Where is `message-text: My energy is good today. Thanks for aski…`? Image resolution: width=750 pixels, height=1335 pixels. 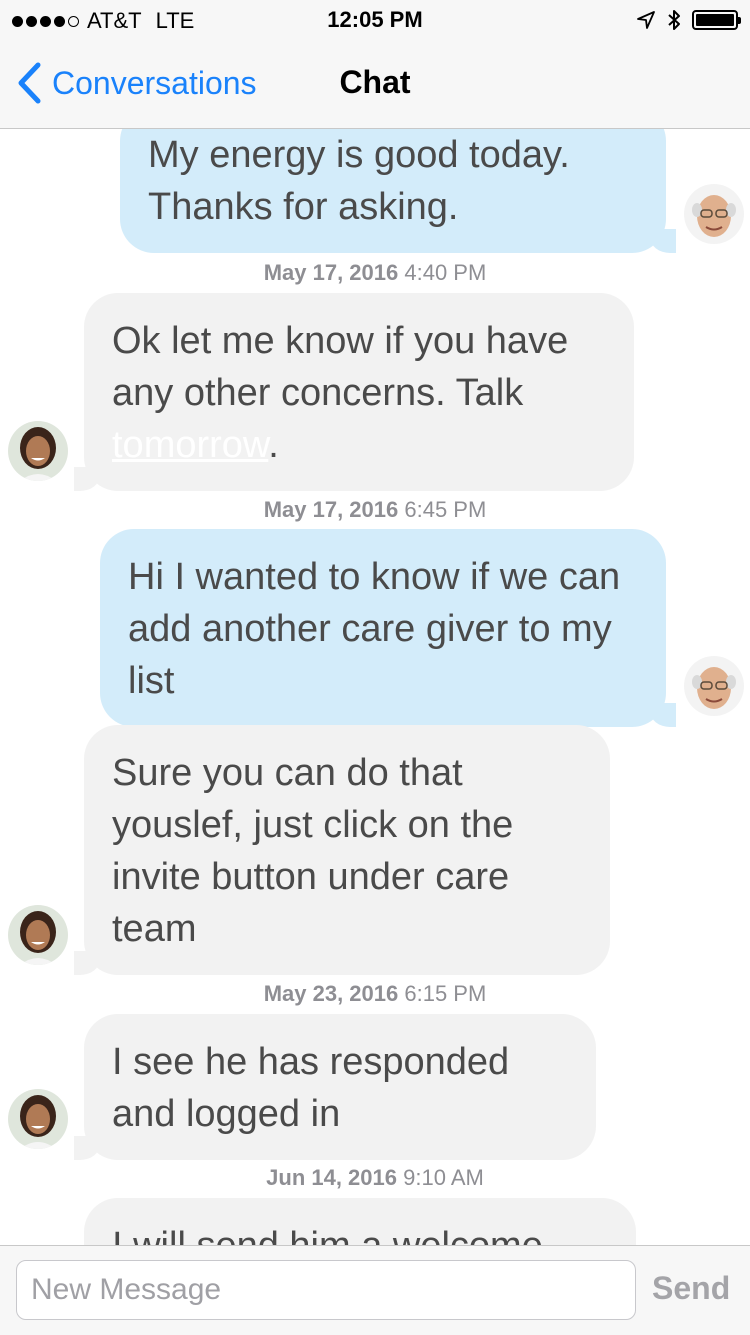 message-text: My energy is good today. Thanks for aski… is located at coordinates (359, 181).